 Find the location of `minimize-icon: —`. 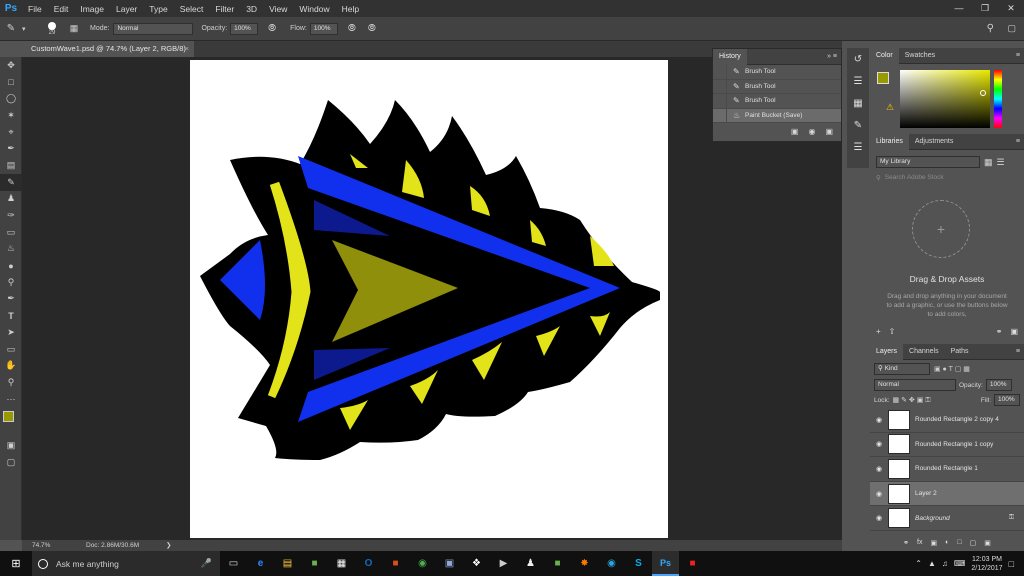

minimize-icon: — is located at coordinates (959, 8).